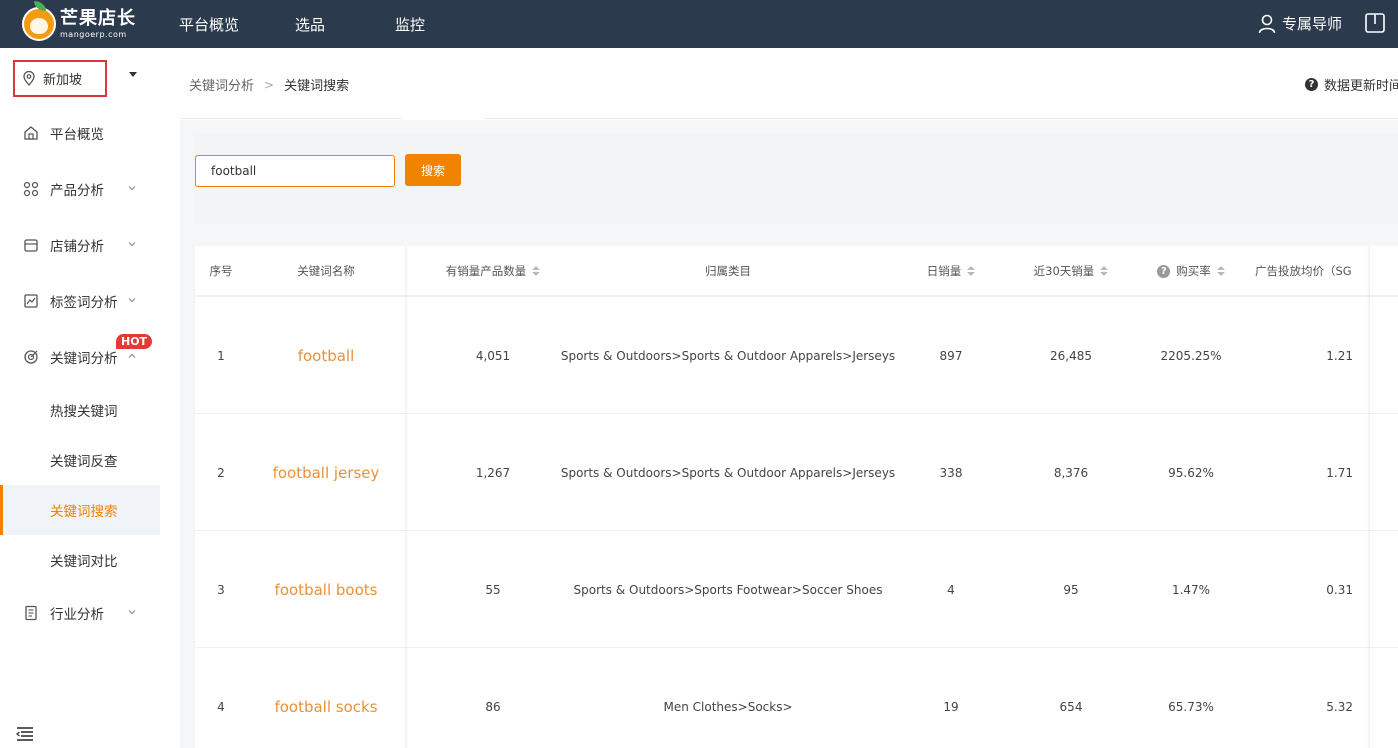 This screenshot has height=748, width=1398. I want to click on top-navbar: 芒果店长 mangoerp.com 平台概览 选品 监控 专属导师, so click(699, 24).